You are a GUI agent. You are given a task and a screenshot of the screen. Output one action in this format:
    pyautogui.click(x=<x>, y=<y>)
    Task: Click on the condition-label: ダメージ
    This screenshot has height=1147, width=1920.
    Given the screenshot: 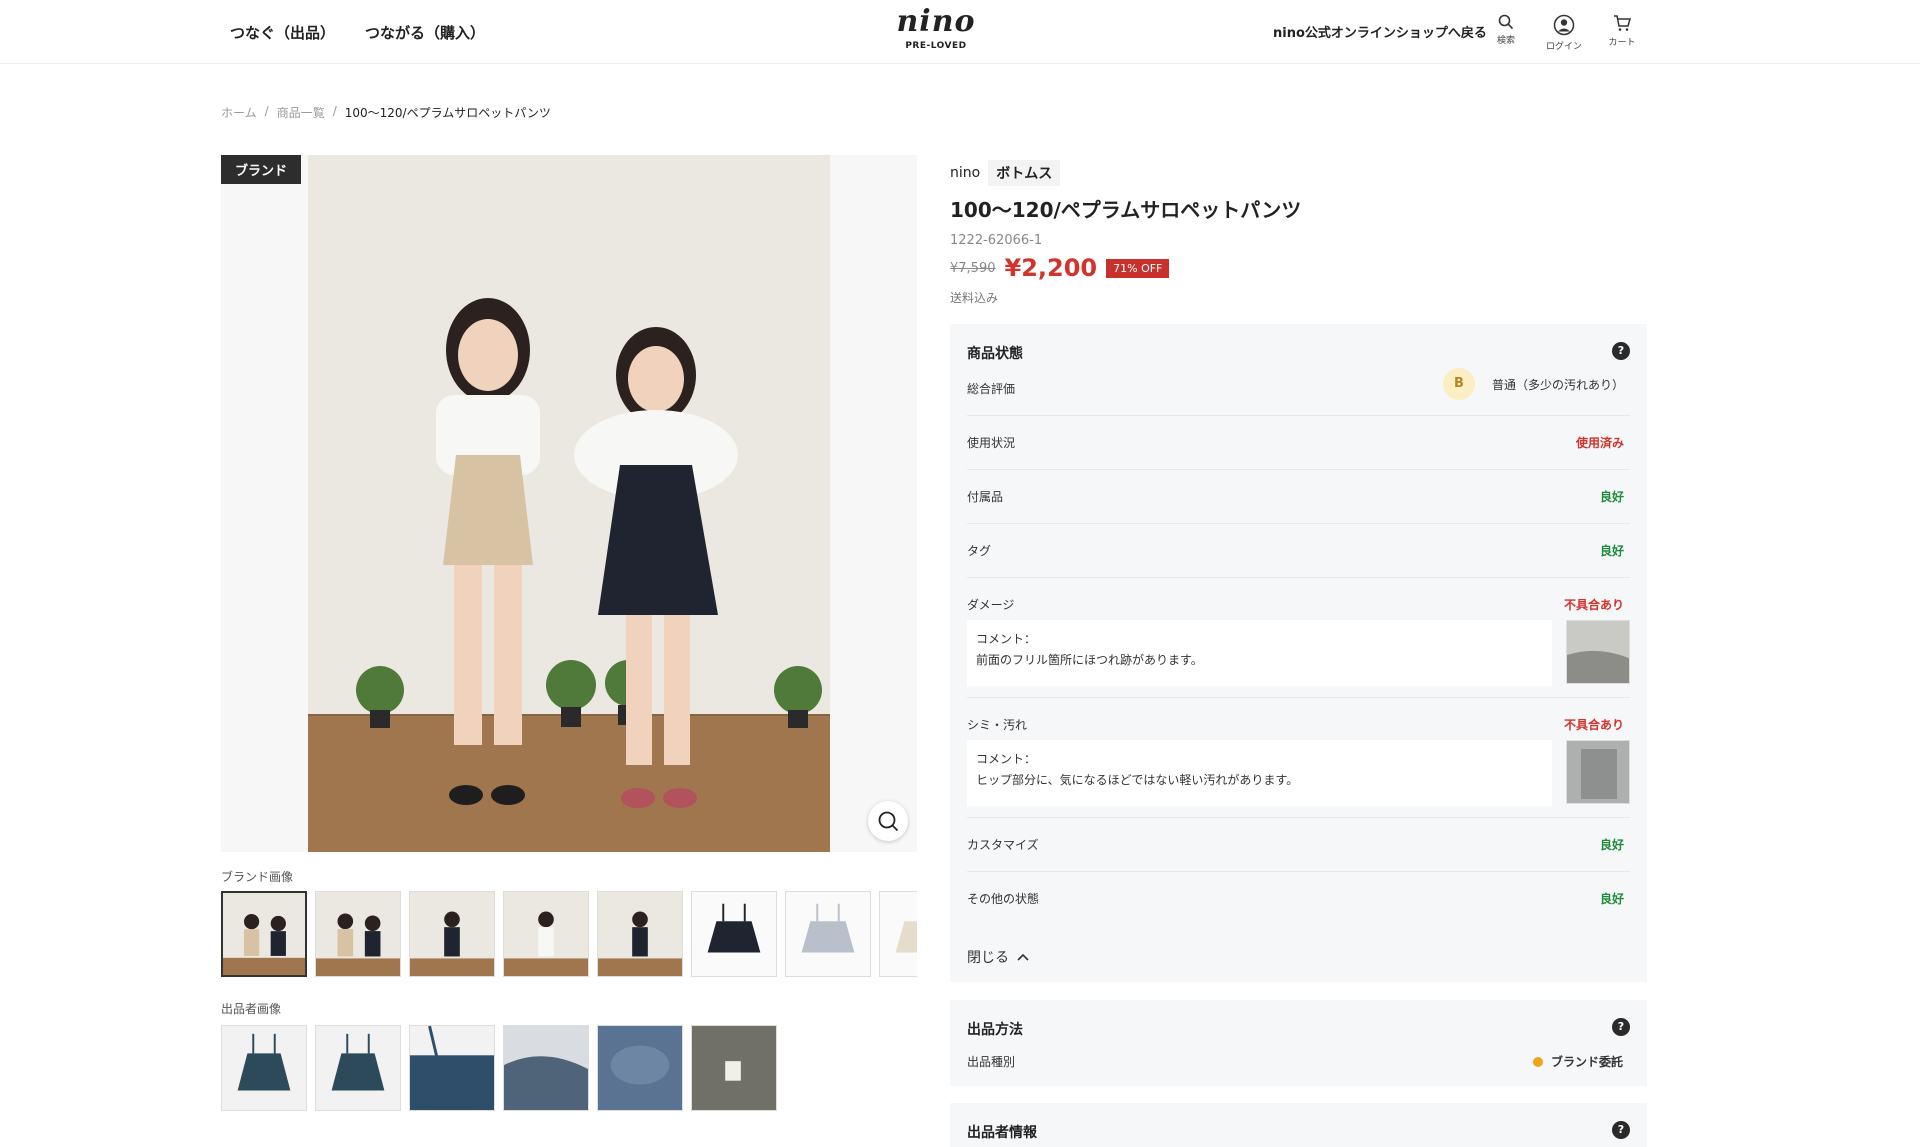 What is the action you would take?
    pyautogui.click(x=991, y=605)
    